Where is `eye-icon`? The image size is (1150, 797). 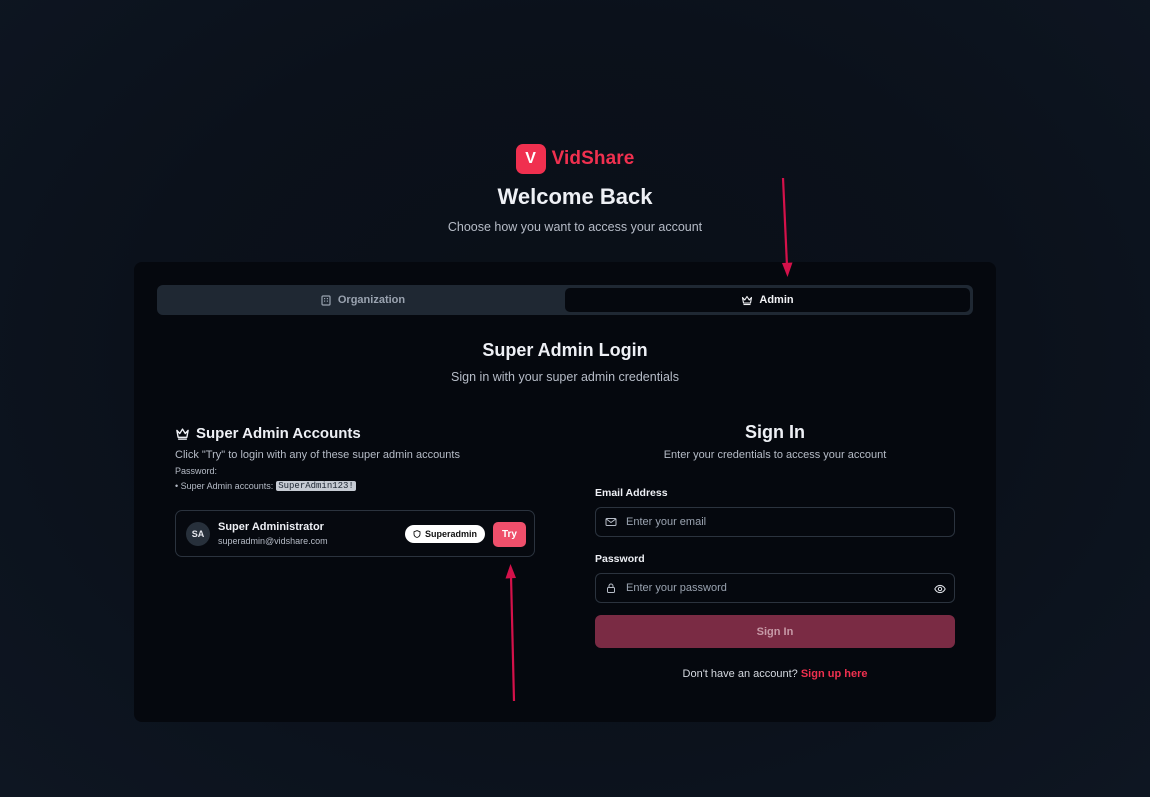
eye-icon is located at coordinates (940, 589).